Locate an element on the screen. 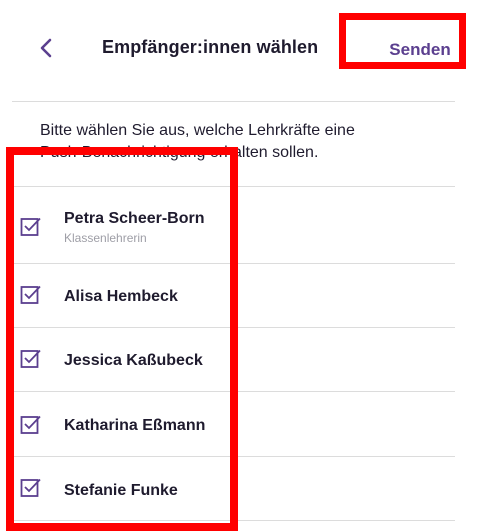 The width and height of the screenshot is (477, 531). page-title: Empfänger:innen wählen is located at coordinates (210, 47).